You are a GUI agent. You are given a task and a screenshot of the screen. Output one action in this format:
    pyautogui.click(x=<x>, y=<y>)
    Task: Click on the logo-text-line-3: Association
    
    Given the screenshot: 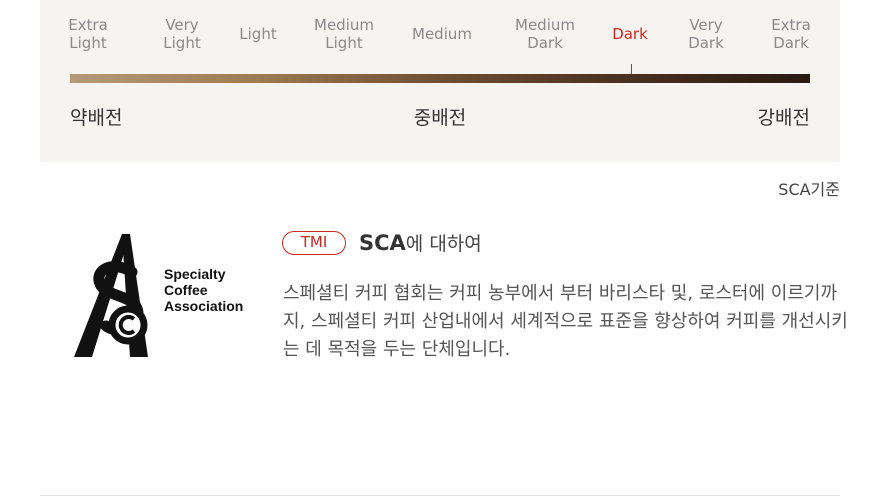 What is the action you would take?
    pyautogui.click(x=203, y=306)
    